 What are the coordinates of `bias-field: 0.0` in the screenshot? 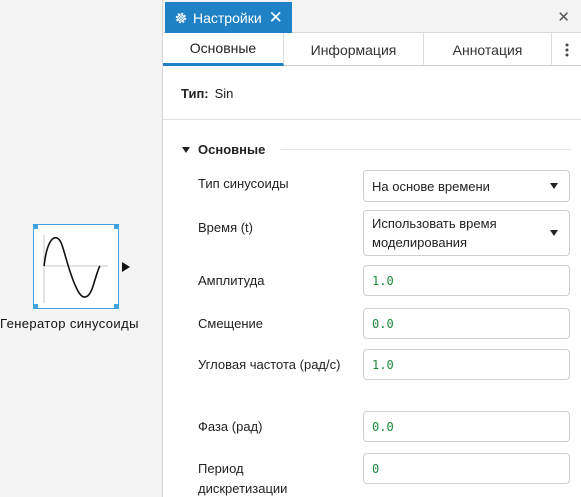 It's located at (466, 323).